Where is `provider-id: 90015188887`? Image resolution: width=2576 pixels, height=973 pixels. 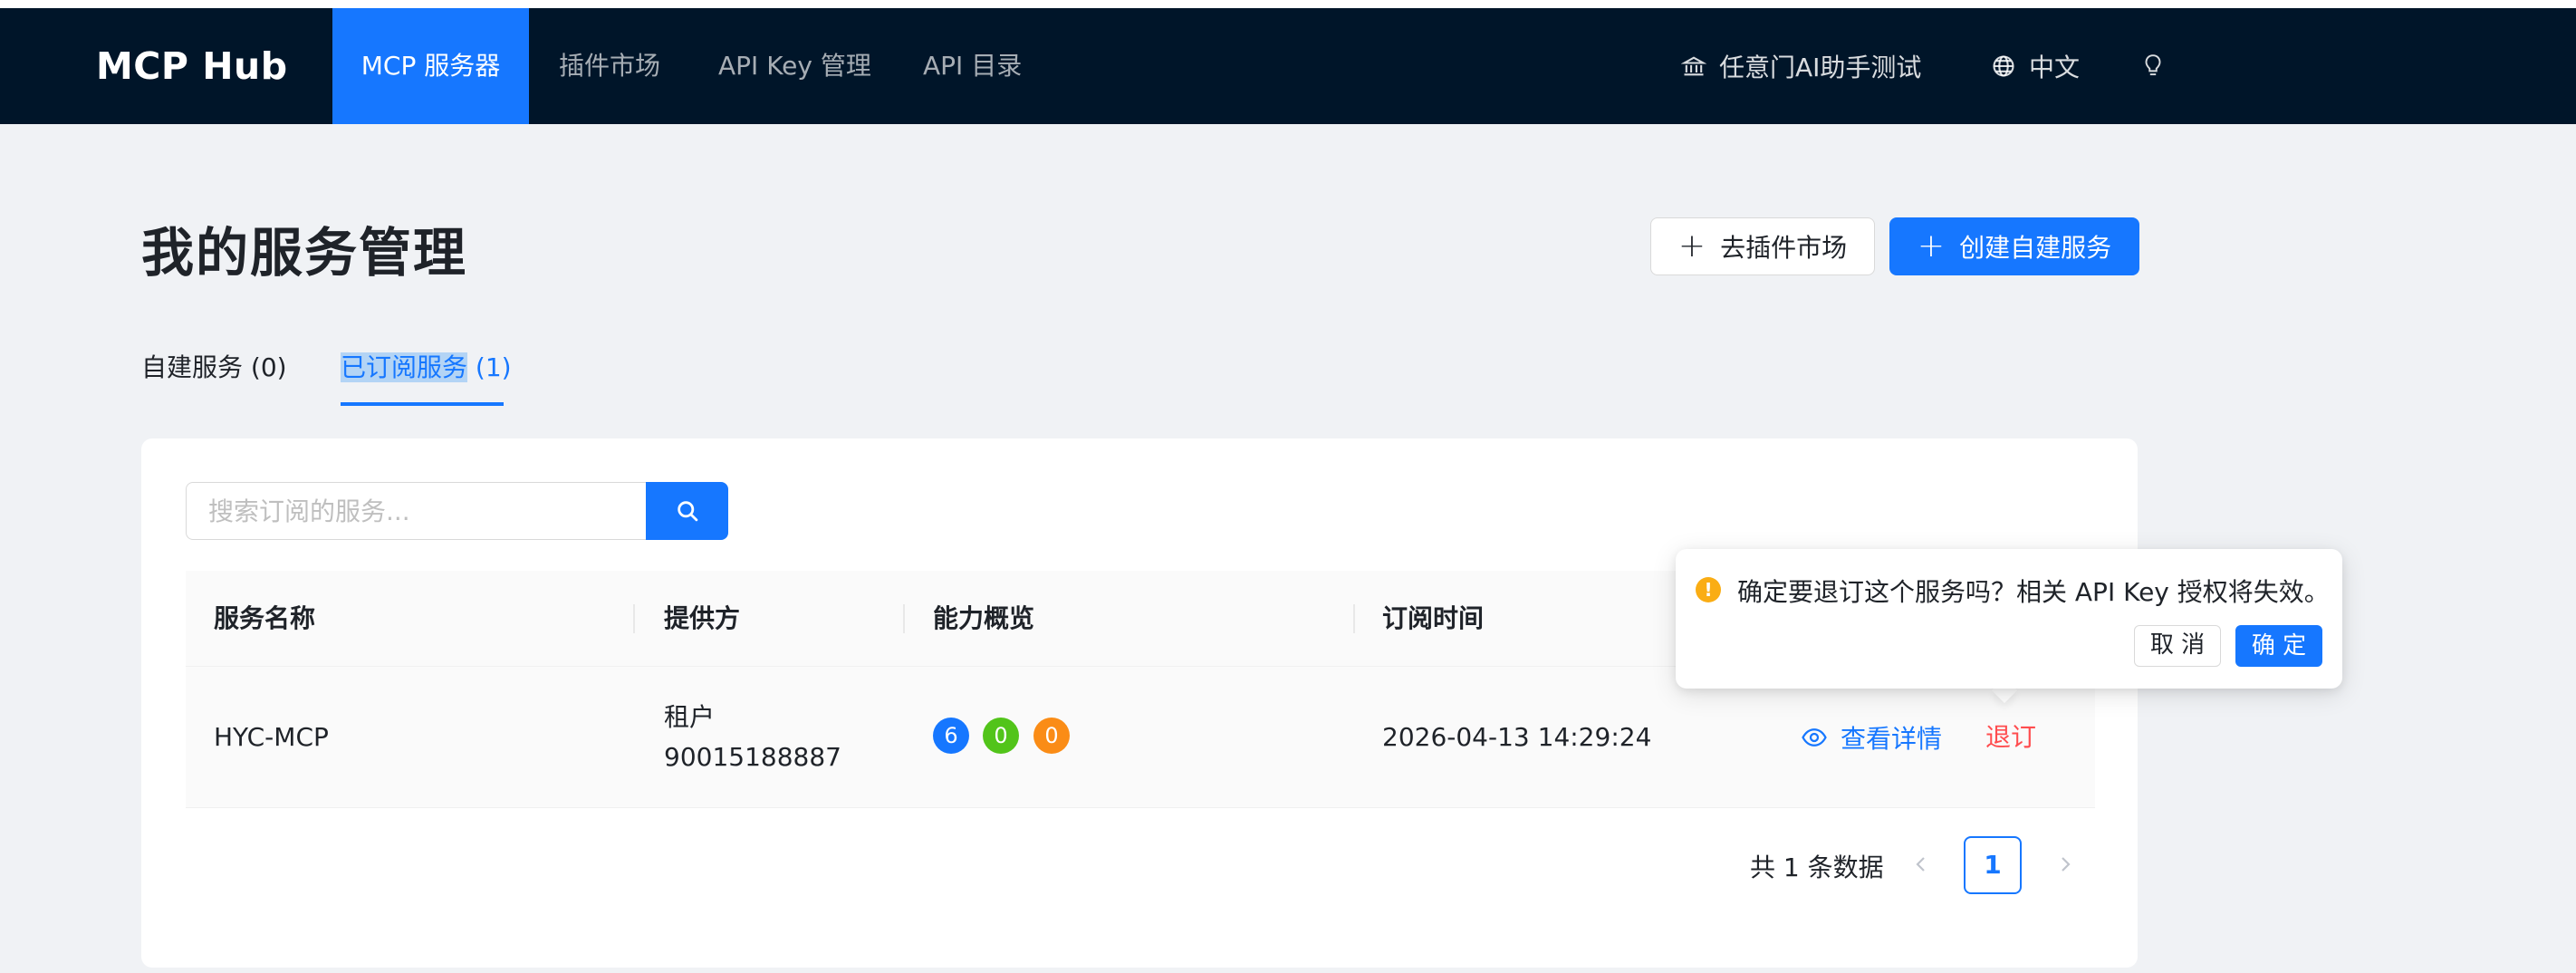 provider-id: 90015188887 is located at coordinates (752, 757).